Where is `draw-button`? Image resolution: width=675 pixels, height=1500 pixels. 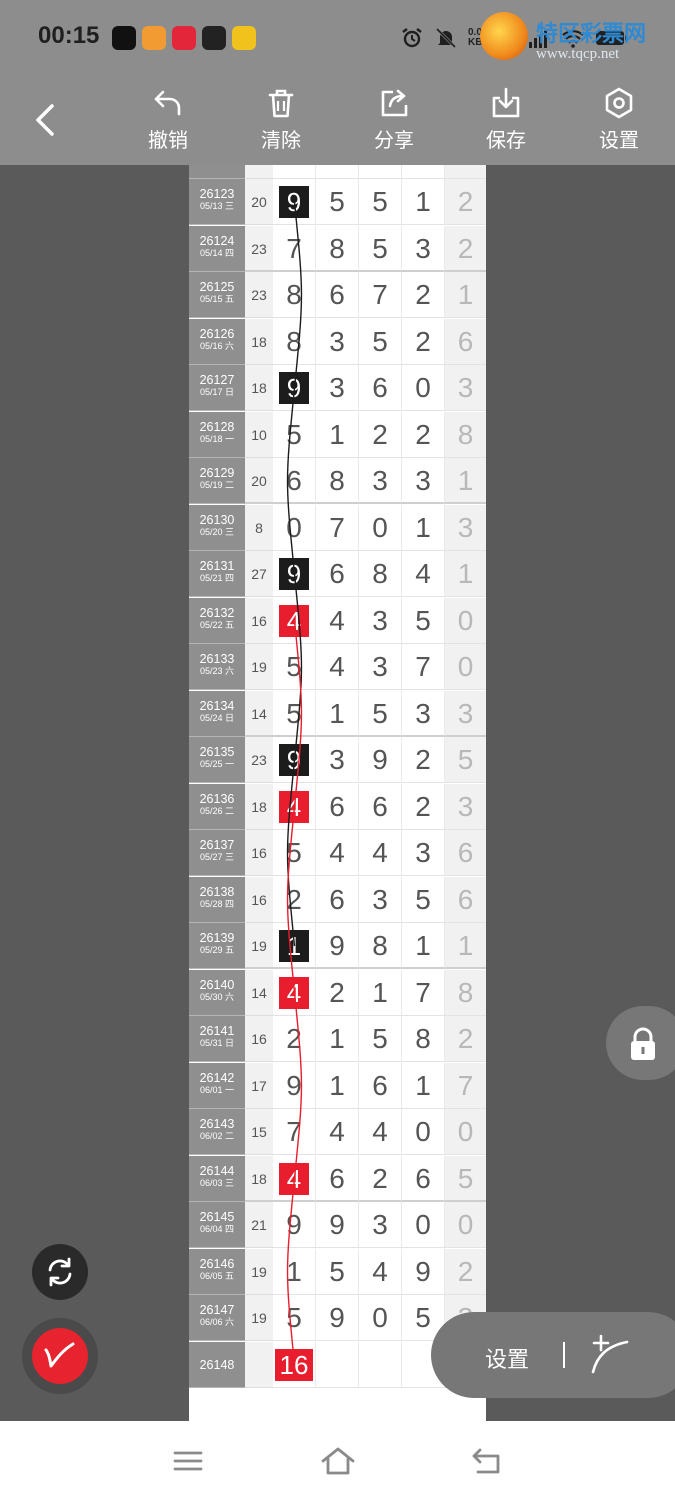
draw-button is located at coordinates (60, 1356).